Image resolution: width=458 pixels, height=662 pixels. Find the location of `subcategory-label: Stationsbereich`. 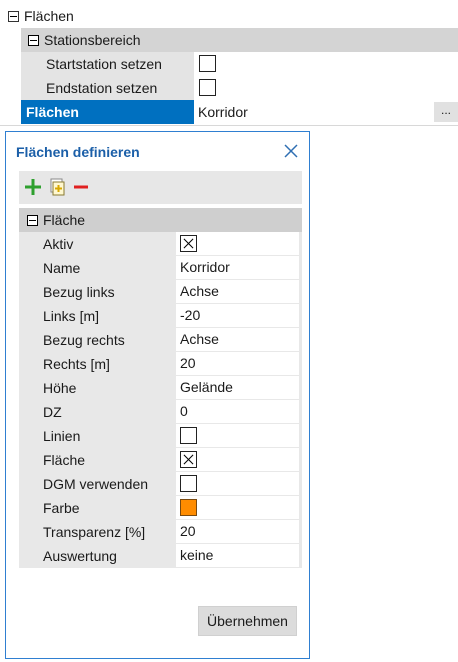

subcategory-label: Stationsbereich is located at coordinates (92, 40).